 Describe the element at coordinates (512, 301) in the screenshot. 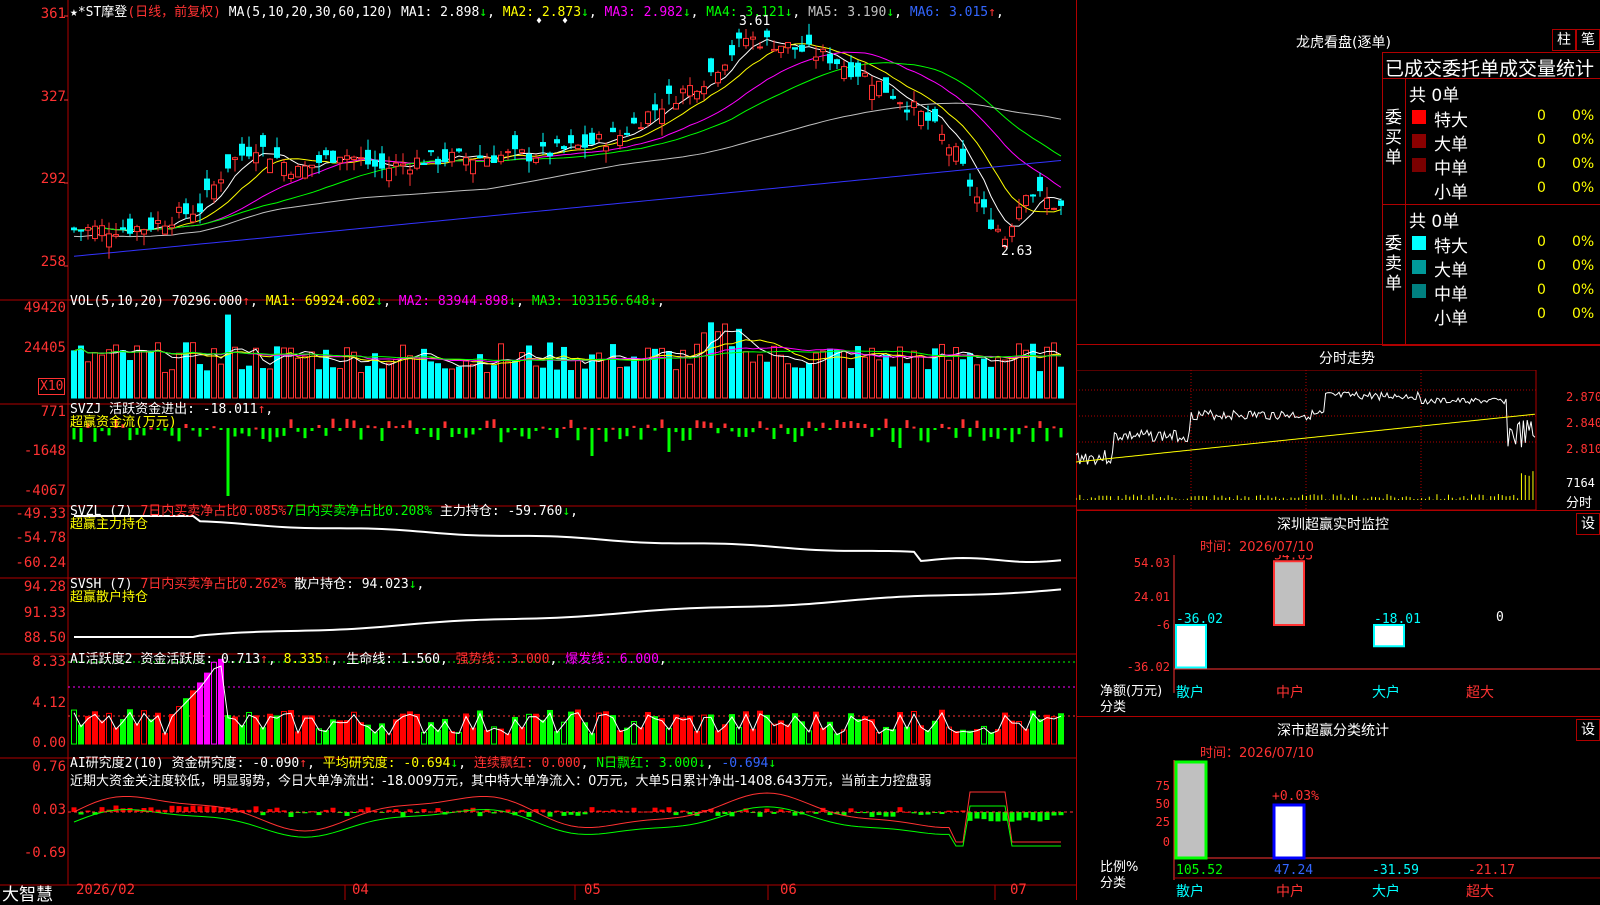

I see `vol-ma-arrow: ↓` at that location.